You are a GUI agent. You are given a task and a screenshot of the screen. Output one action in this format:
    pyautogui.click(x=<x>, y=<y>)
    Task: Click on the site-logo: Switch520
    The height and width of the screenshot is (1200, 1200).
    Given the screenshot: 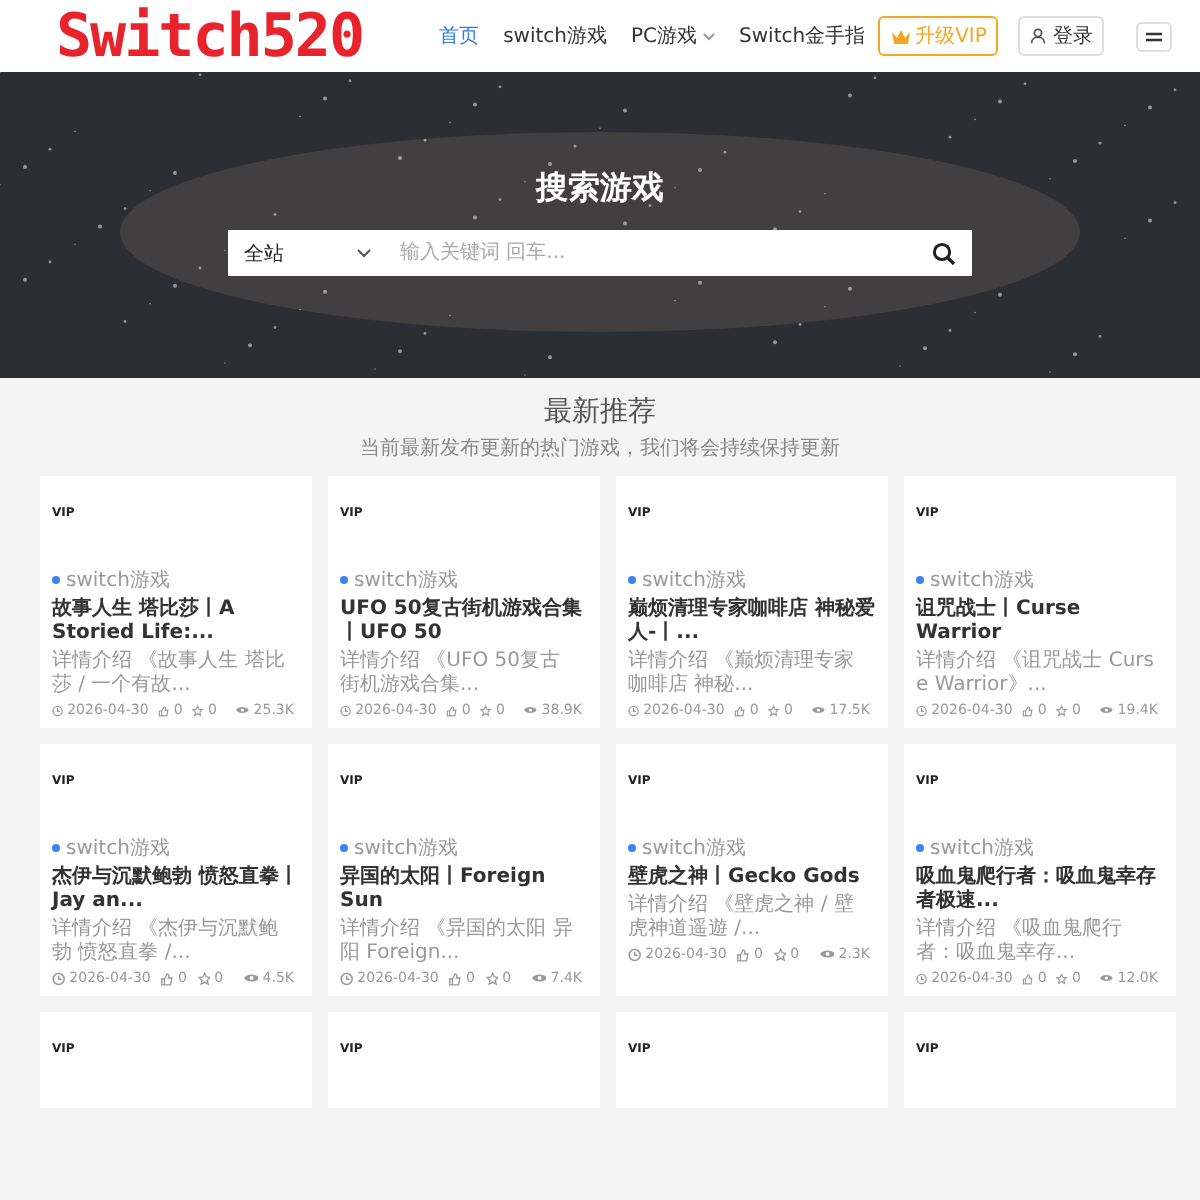 What is the action you would take?
    pyautogui.click(x=210, y=36)
    